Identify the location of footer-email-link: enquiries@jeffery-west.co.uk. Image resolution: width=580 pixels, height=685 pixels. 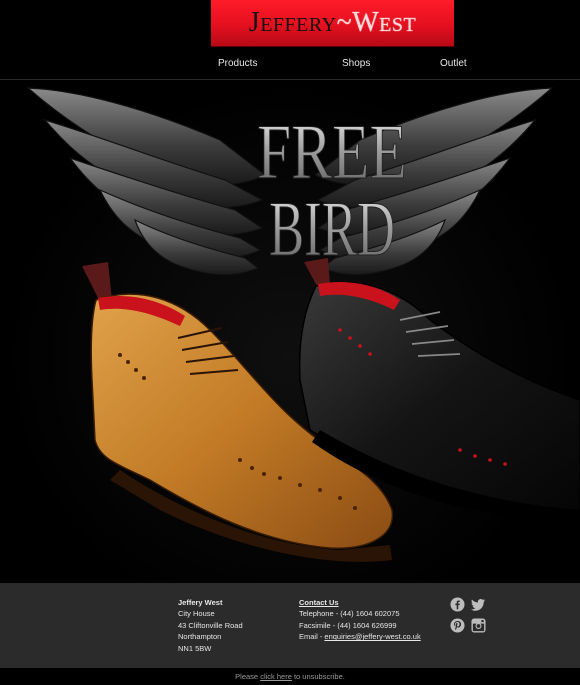
(372, 636).